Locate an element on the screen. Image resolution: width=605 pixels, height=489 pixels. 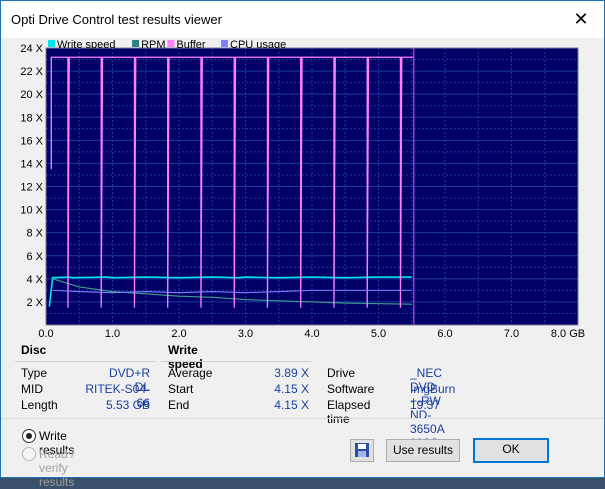
floppy-disk-icon is located at coordinates (362, 450).